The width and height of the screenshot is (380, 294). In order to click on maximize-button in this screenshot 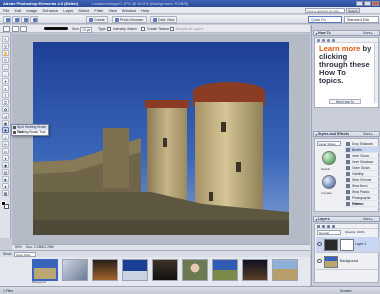, I will do `click(367, 3)`.